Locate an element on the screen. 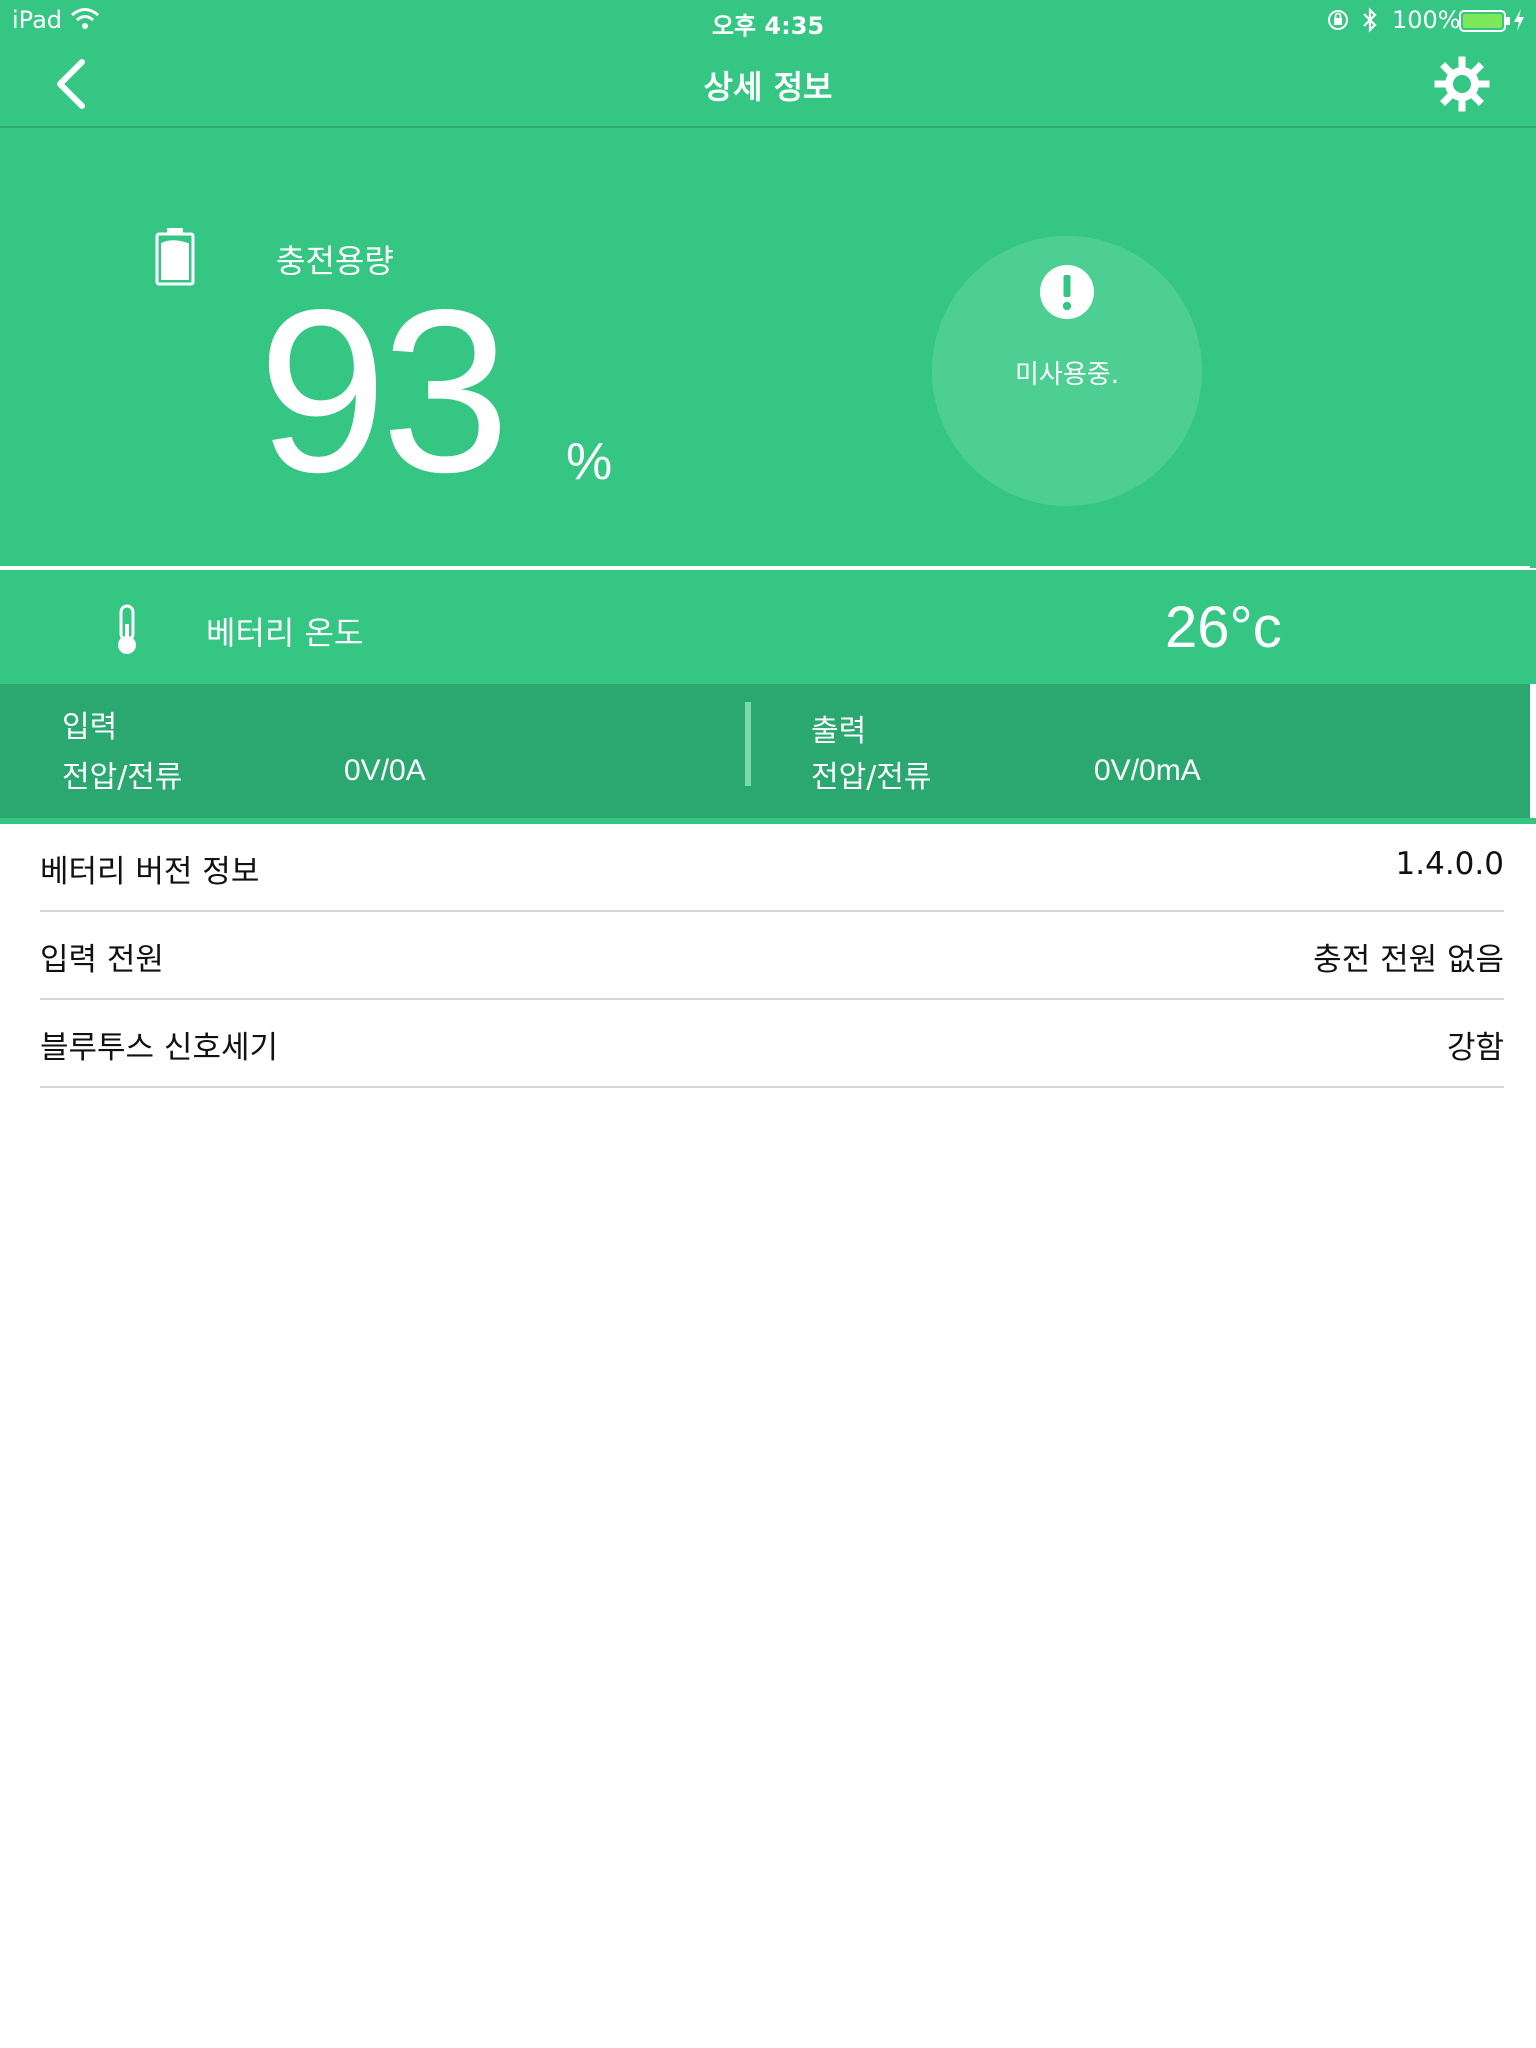 This screenshot has height=2048, width=1536. input-label: 전압/전류 is located at coordinates (122, 777).